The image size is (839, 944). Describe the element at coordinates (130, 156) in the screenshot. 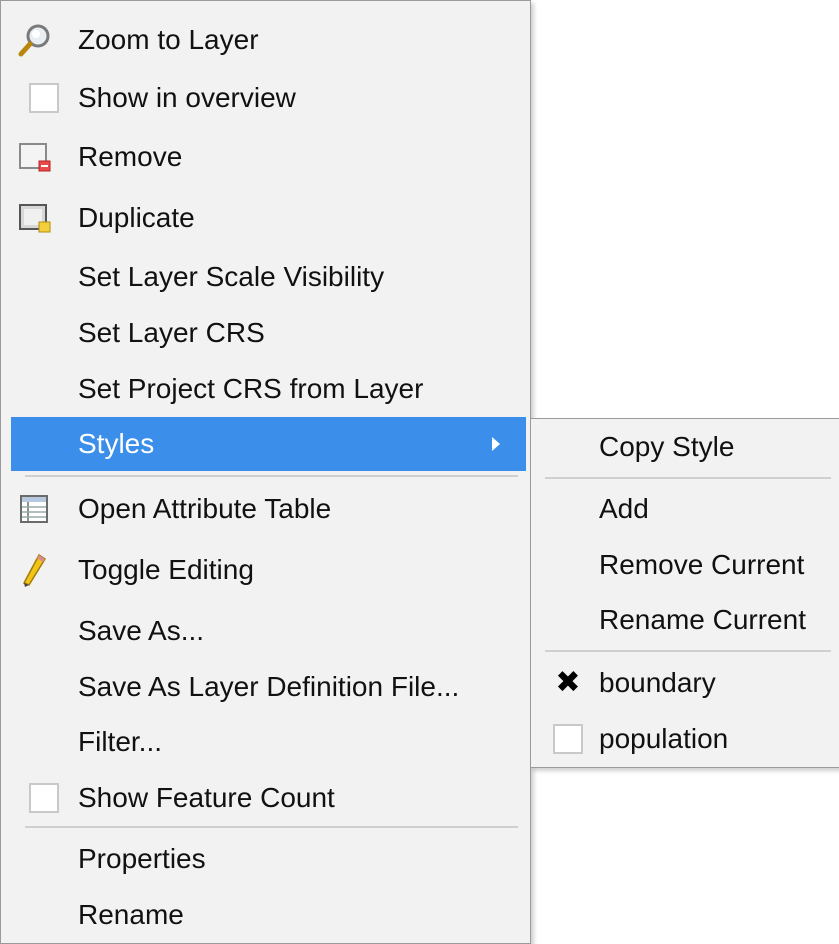

I see `menu-item-label: Remove` at that location.